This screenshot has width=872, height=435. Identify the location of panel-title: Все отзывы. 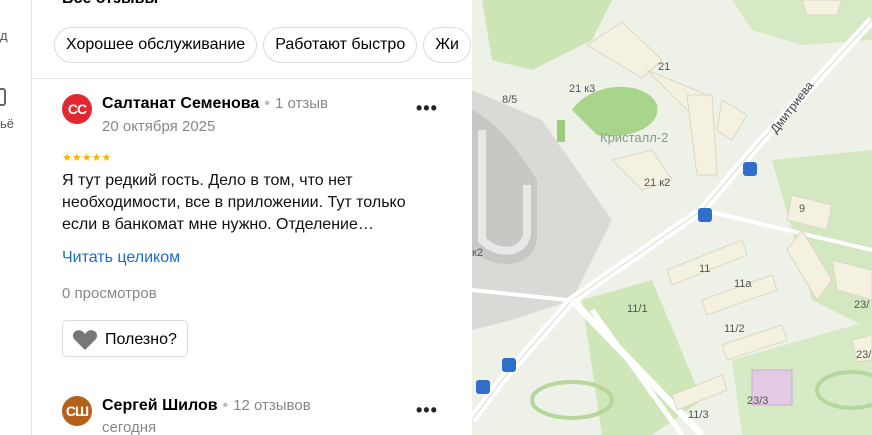
(110, 4).